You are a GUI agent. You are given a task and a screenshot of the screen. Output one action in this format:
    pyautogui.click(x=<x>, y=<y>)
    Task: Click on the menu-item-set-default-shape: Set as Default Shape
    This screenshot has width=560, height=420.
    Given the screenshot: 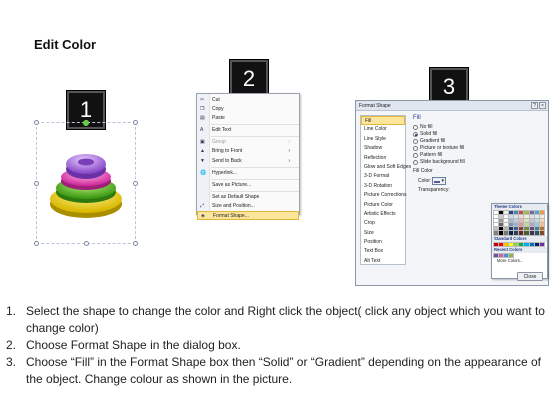 What is the action you would take?
    pyautogui.click(x=248, y=197)
    